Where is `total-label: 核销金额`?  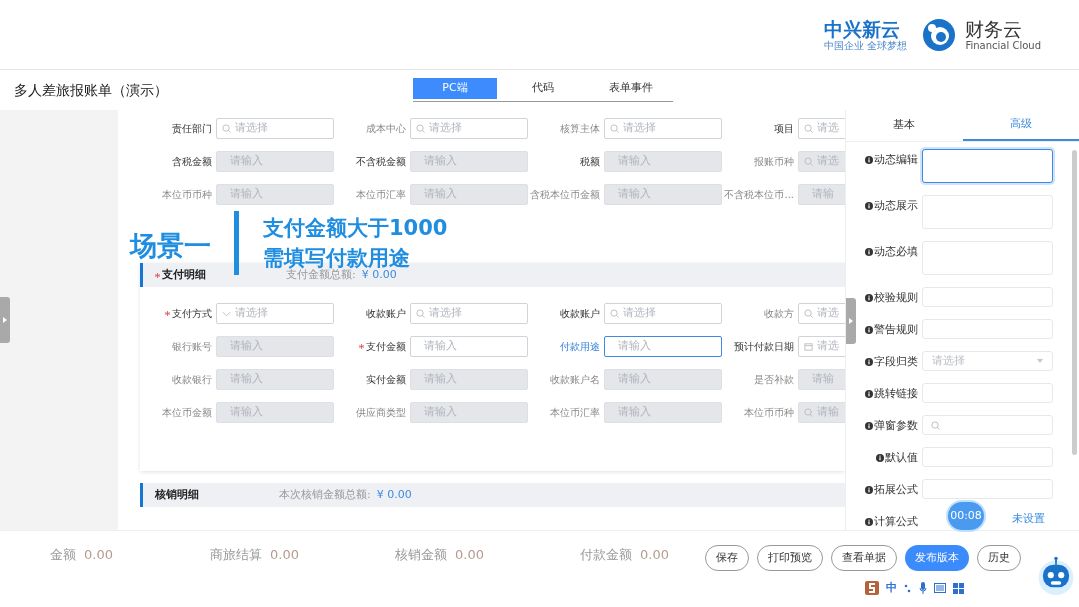 total-label: 核销金额 is located at coordinates (421, 555).